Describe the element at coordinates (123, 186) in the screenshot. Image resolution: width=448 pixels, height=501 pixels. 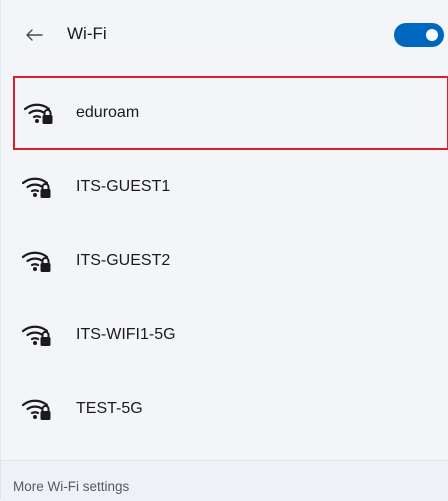
I see `network-label: ITS-GUEST1` at that location.